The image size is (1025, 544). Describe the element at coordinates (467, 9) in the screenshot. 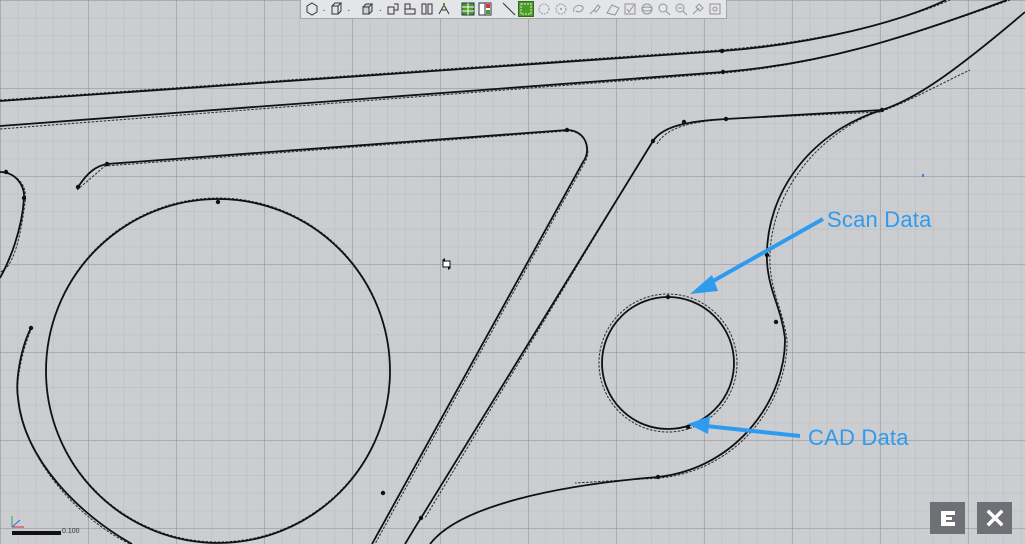

I see `grid-layout-icon` at that location.